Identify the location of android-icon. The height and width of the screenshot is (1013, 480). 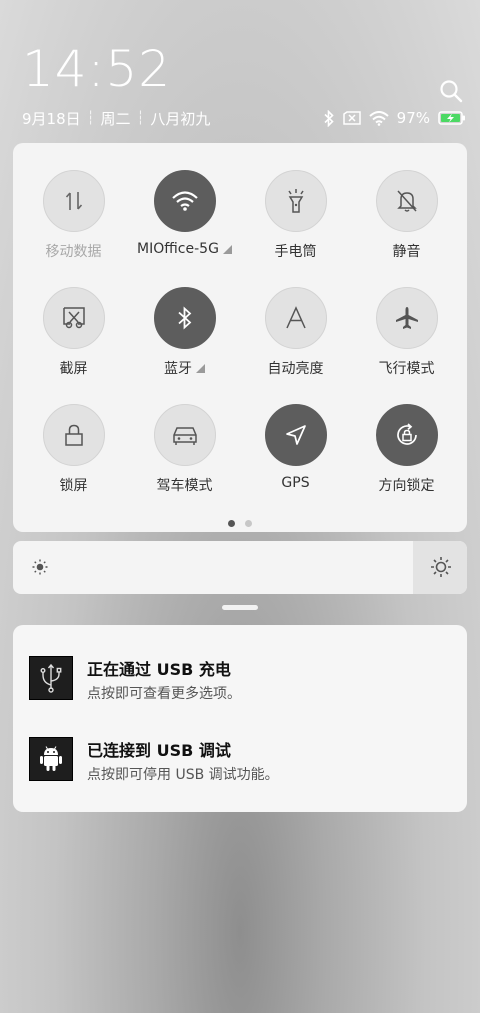
(51, 759).